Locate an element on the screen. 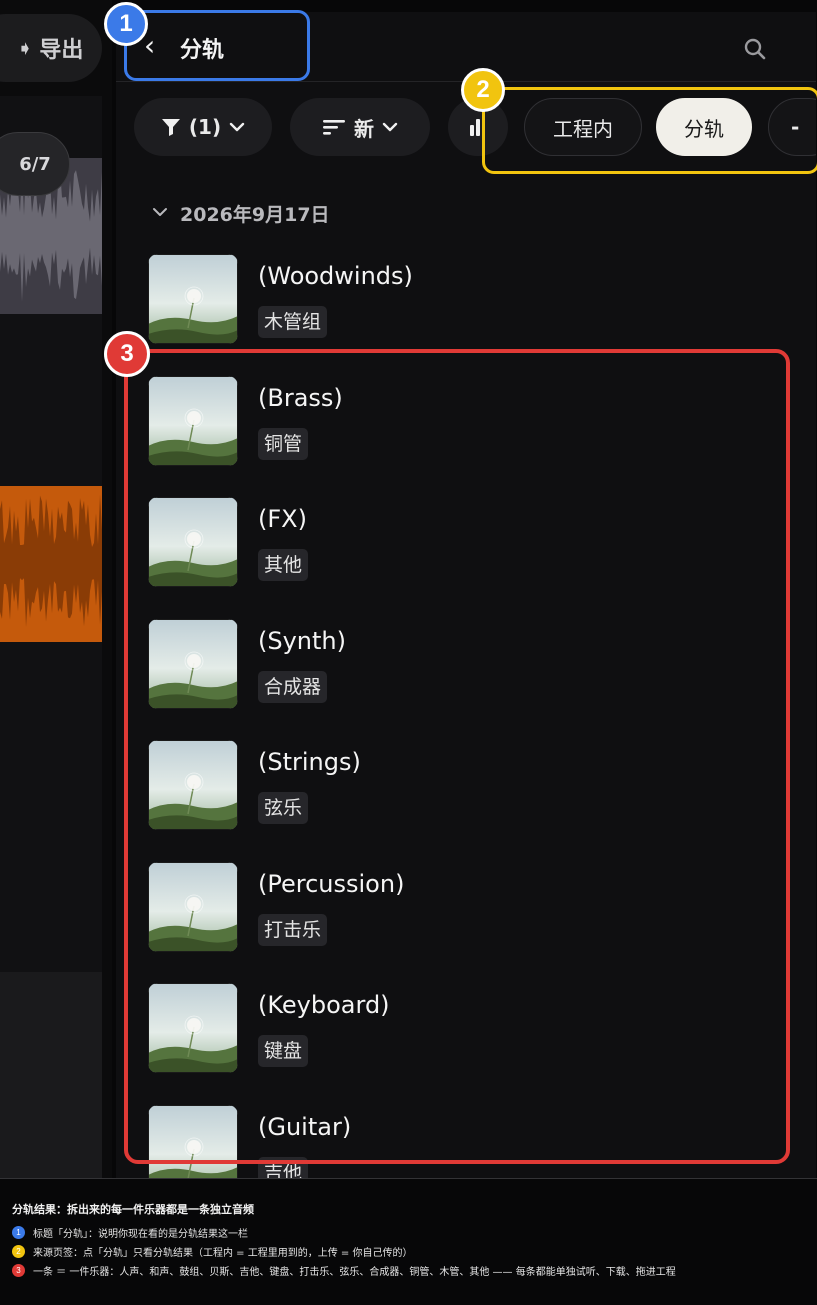 This screenshot has height=1305, width=817. stem-list-item: (Synth) 合成器 is located at coordinates (466, 668).